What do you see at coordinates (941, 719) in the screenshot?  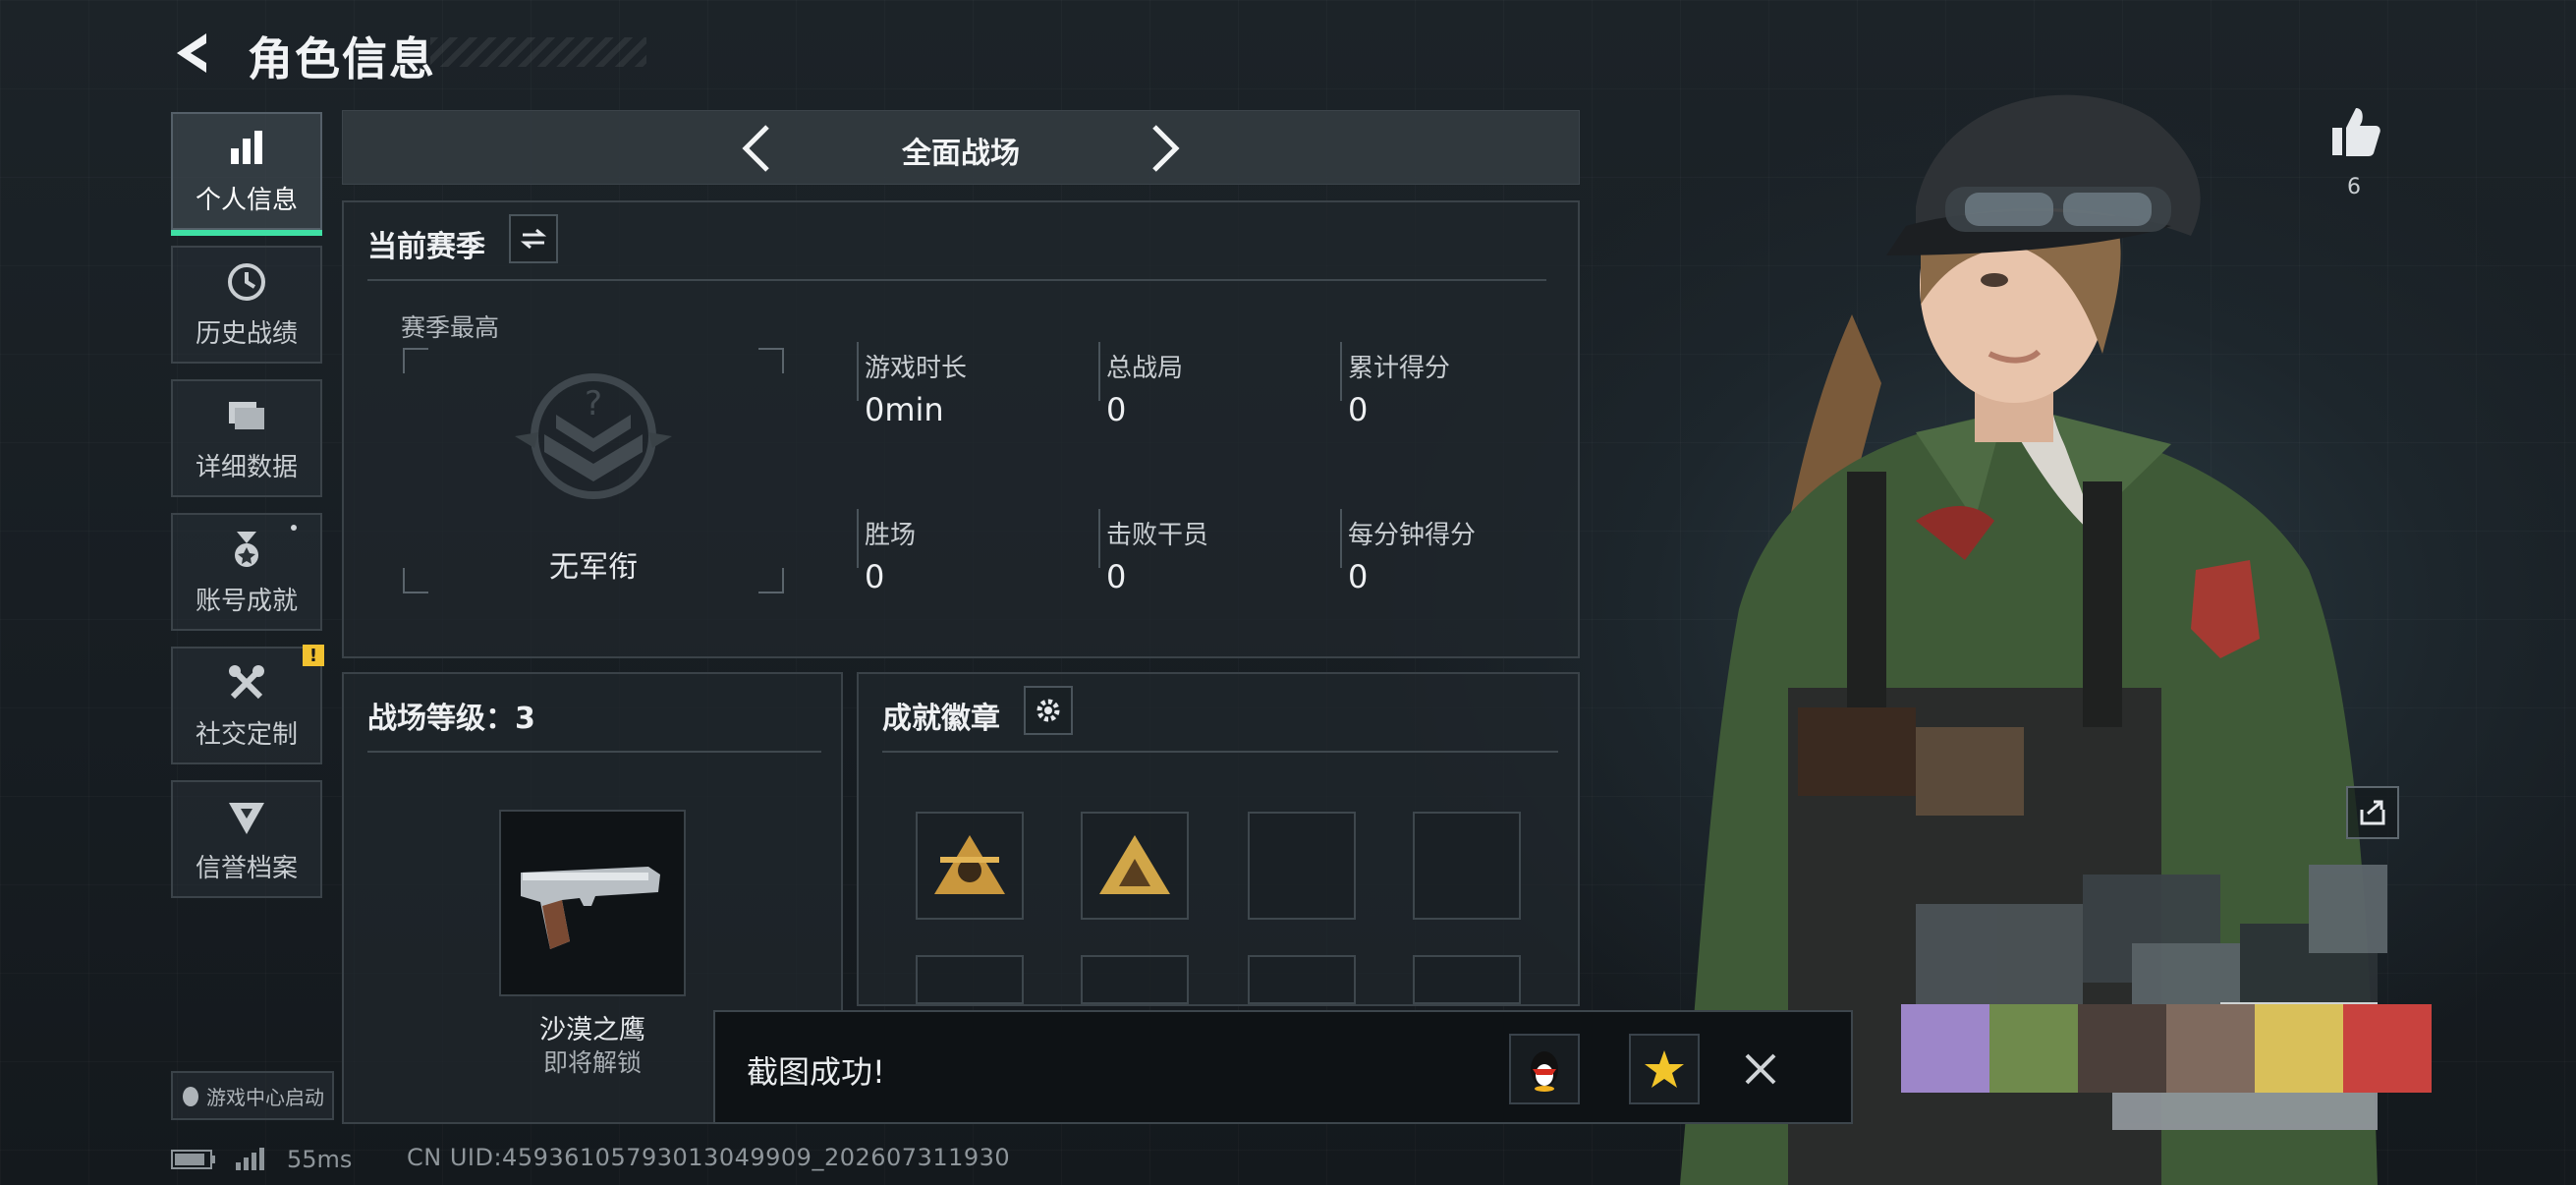 I see `badge-panel-title: 成就徽章` at bounding box center [941, 719].